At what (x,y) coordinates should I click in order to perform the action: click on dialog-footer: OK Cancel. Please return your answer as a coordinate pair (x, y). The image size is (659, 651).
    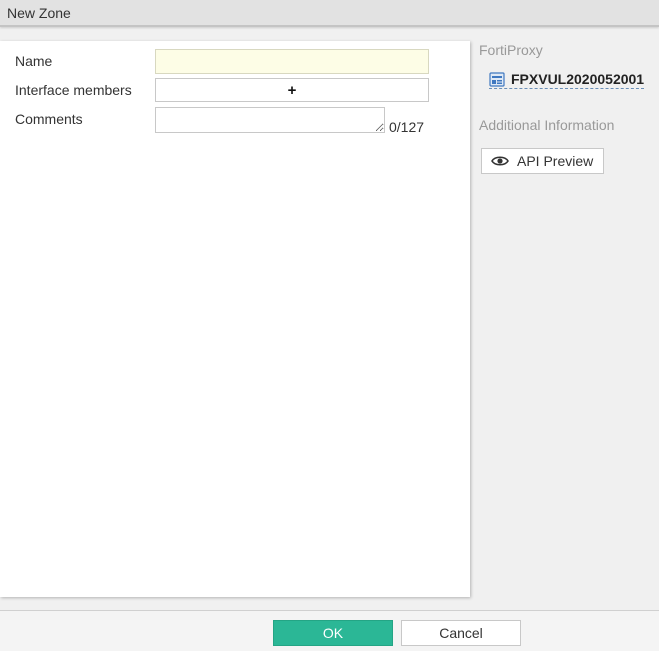
    Looking at the image, I should click on (329, 630).